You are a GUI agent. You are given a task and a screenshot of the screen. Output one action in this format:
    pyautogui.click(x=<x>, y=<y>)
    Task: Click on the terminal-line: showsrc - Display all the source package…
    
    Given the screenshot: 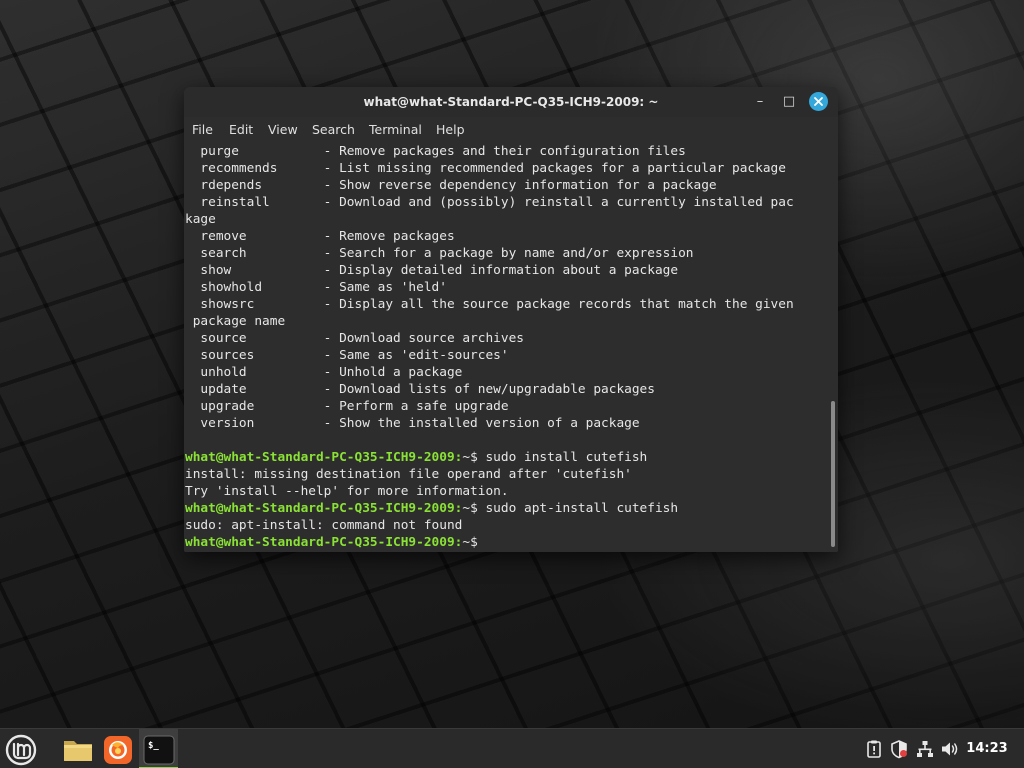 What is the action you would take?
    pyautogui.click(x=489, y=304)
    